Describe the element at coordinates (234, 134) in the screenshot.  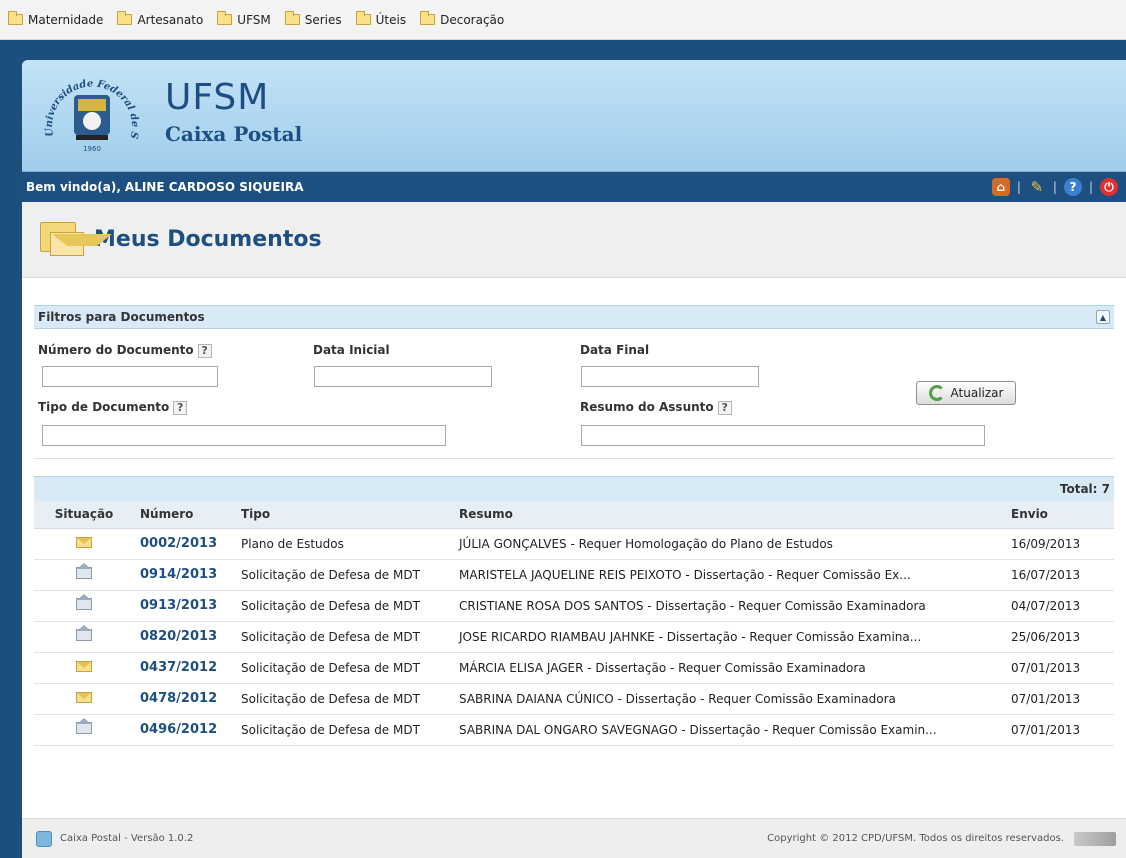
I see `brand-subtitle: Caixa Postal` at that location.